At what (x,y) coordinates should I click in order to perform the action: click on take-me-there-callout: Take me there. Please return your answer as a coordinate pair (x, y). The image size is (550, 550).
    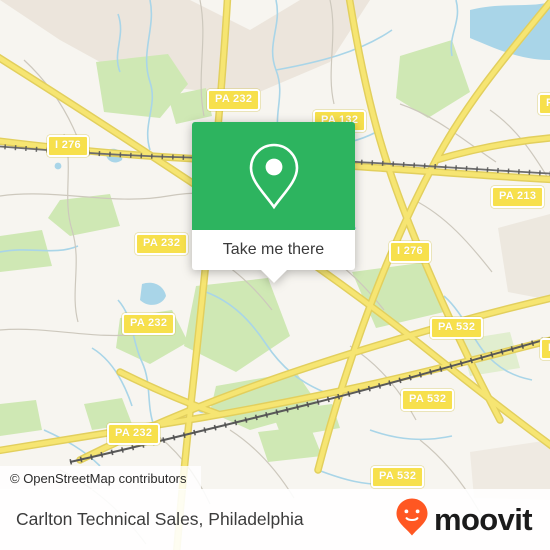
    Looking at the image, I should click on (273, 202).